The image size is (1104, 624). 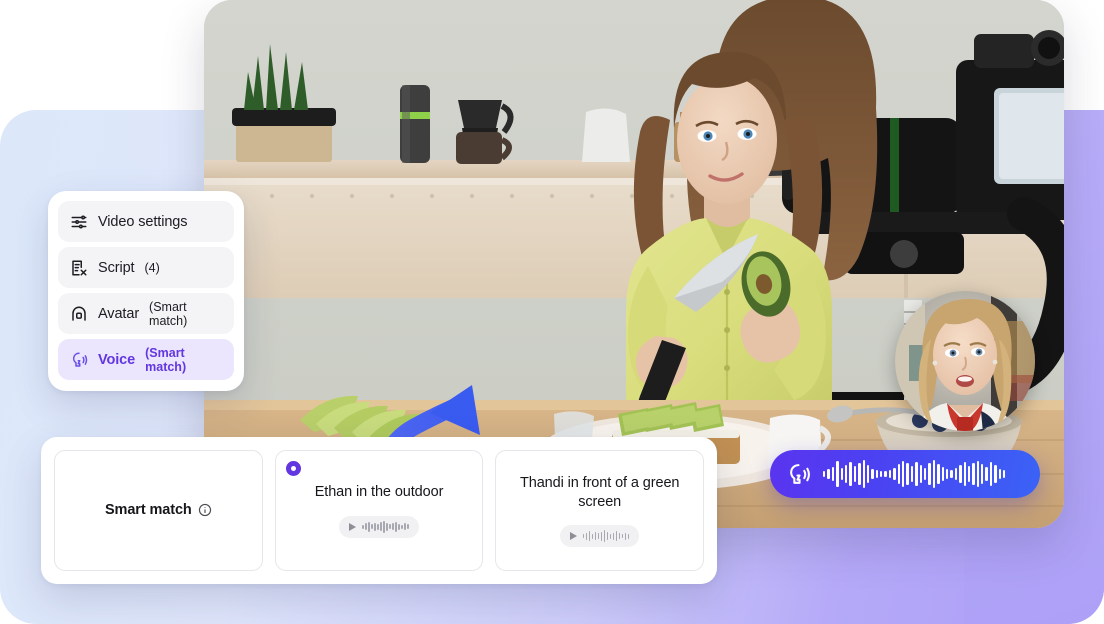 What do you see at coordinates (79, 221) in the screenshot?
I see `sliders-icon` at bounding box center [79, 221].